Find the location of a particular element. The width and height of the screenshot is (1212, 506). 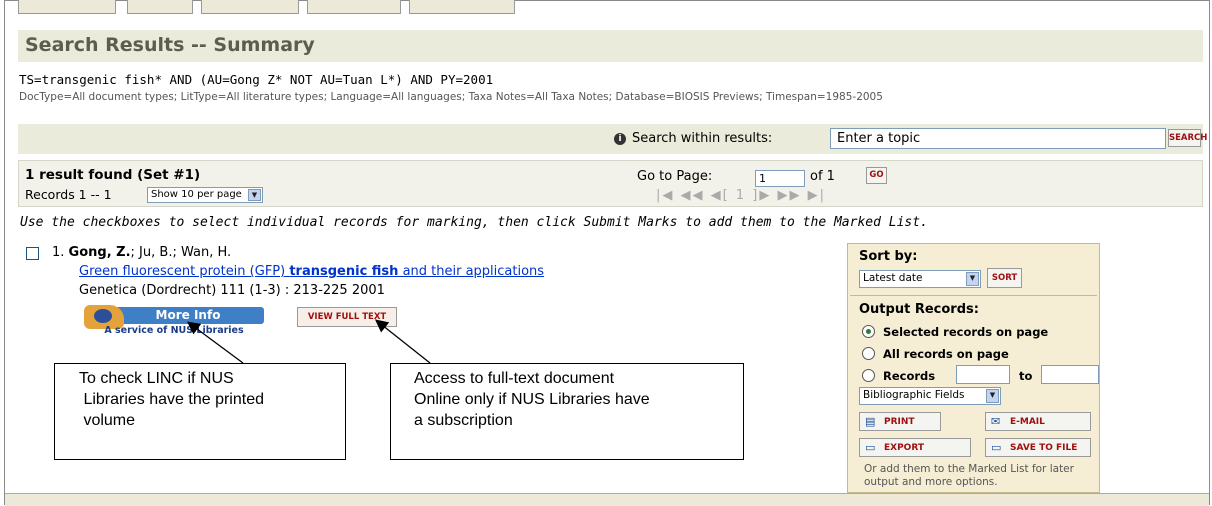

callout-arrows is located at coordinates (308, 341).